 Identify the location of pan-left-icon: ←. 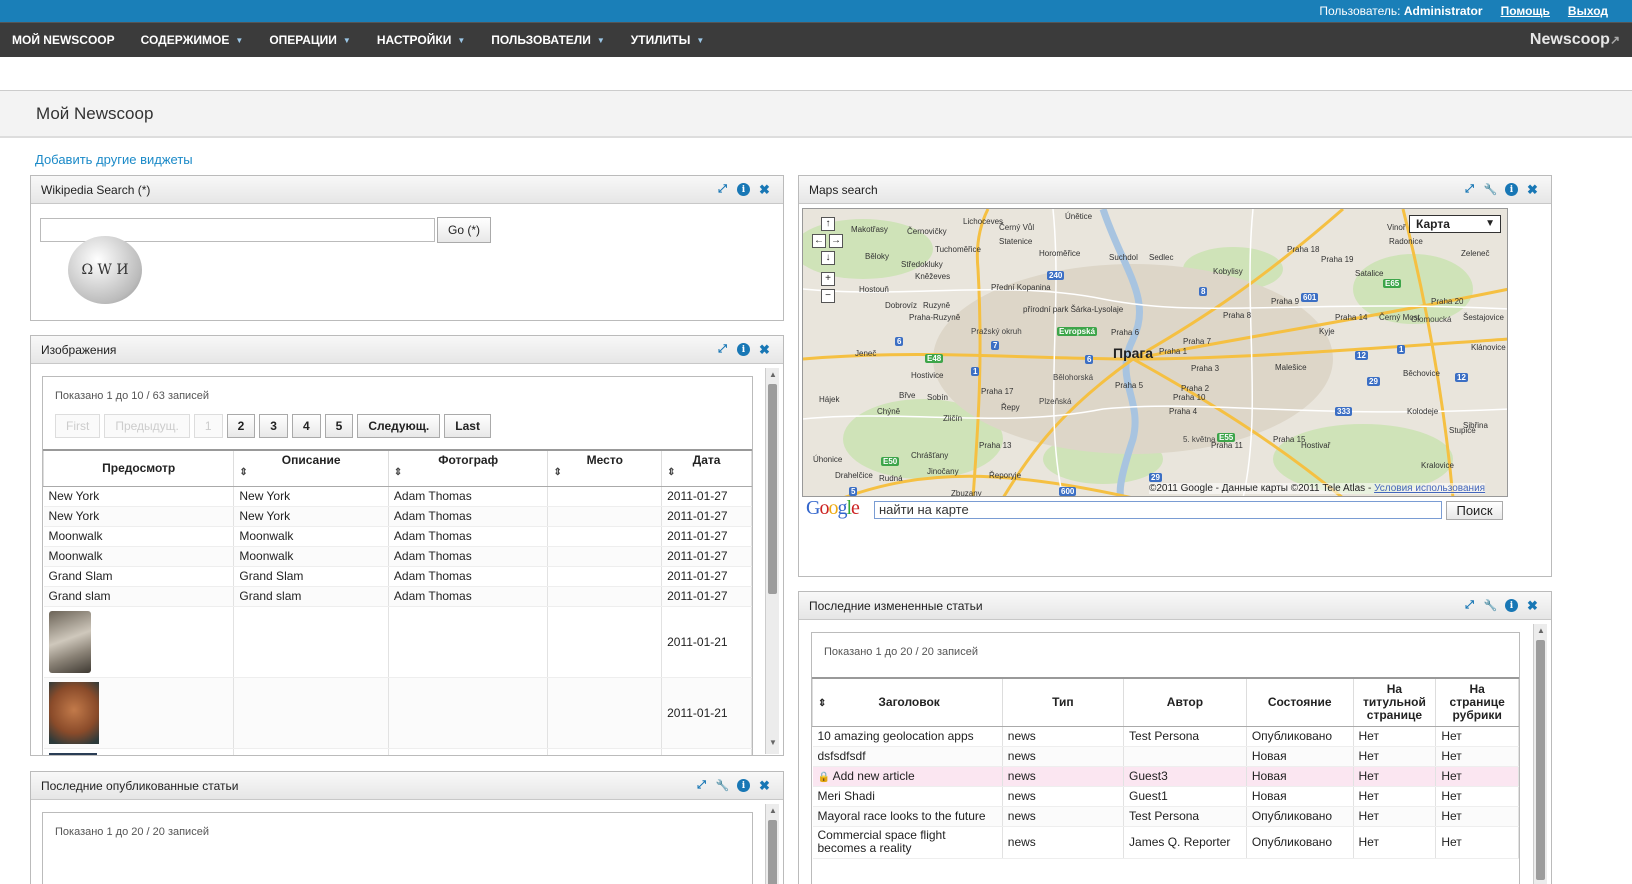
(819, 241).